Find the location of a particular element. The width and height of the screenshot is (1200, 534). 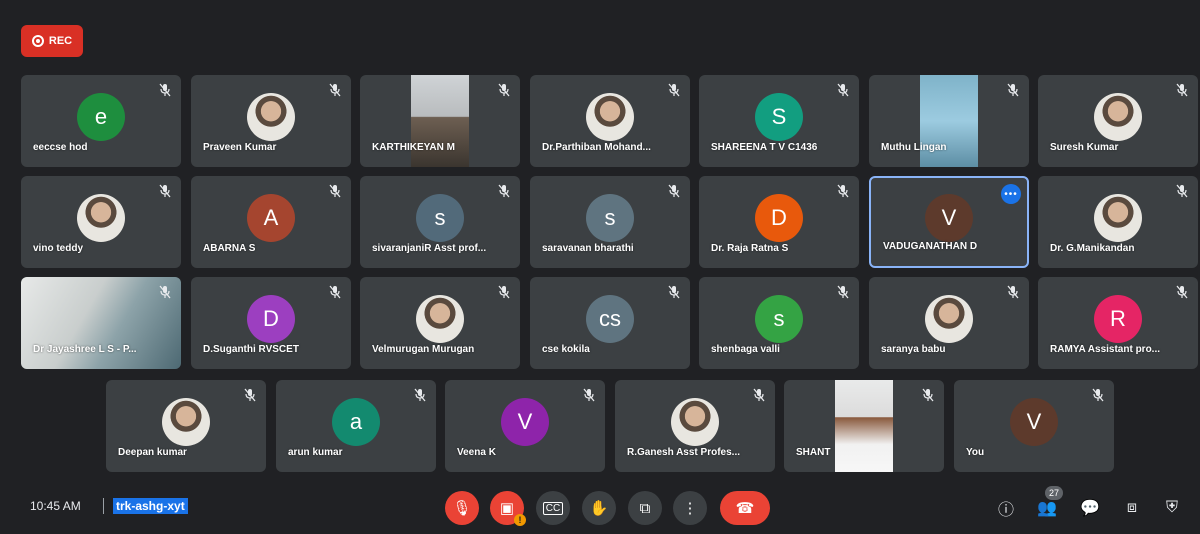

people-button: 27 👥 is located at coordinates (1049, 503).